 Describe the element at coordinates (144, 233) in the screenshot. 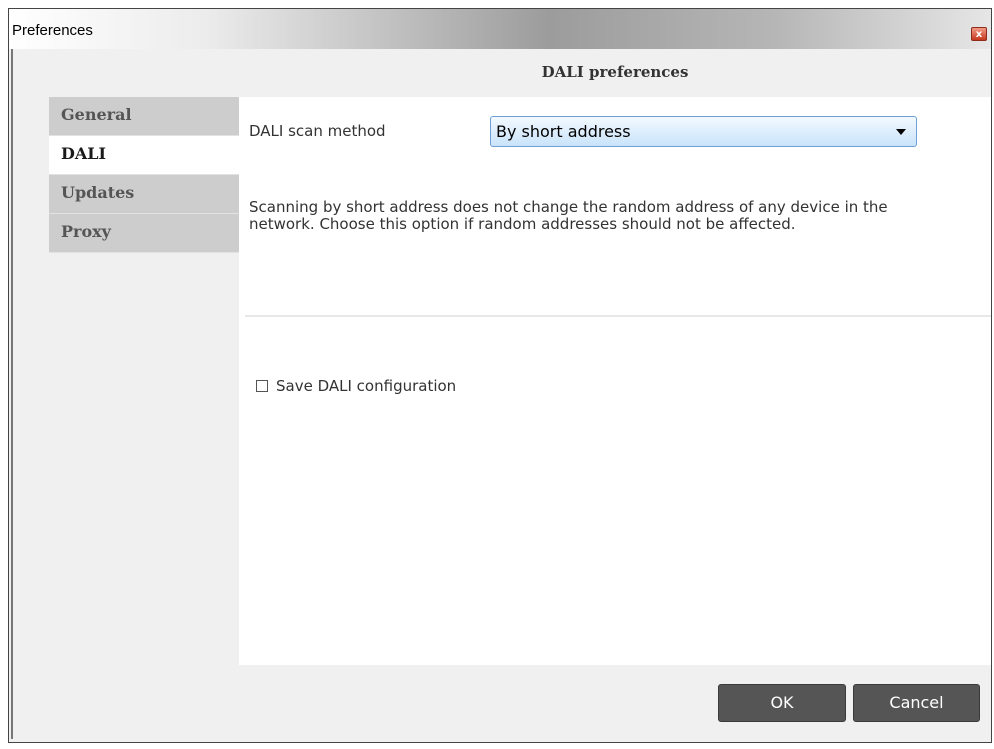

I see `nav-item-proxy: Proxy` at that location.